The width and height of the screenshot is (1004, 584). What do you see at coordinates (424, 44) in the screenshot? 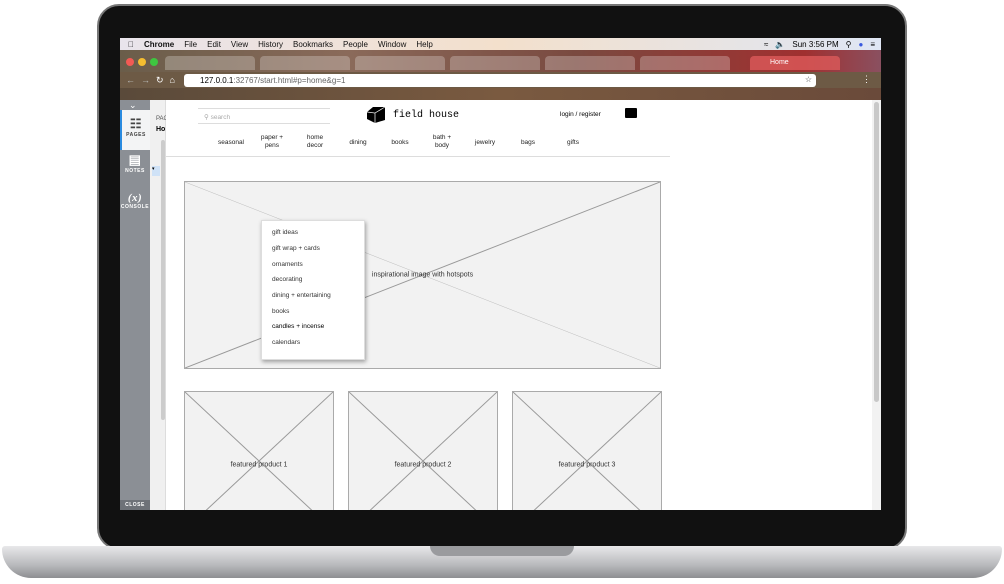
I see `menu-help: Help` at bounding box center [424, 44].